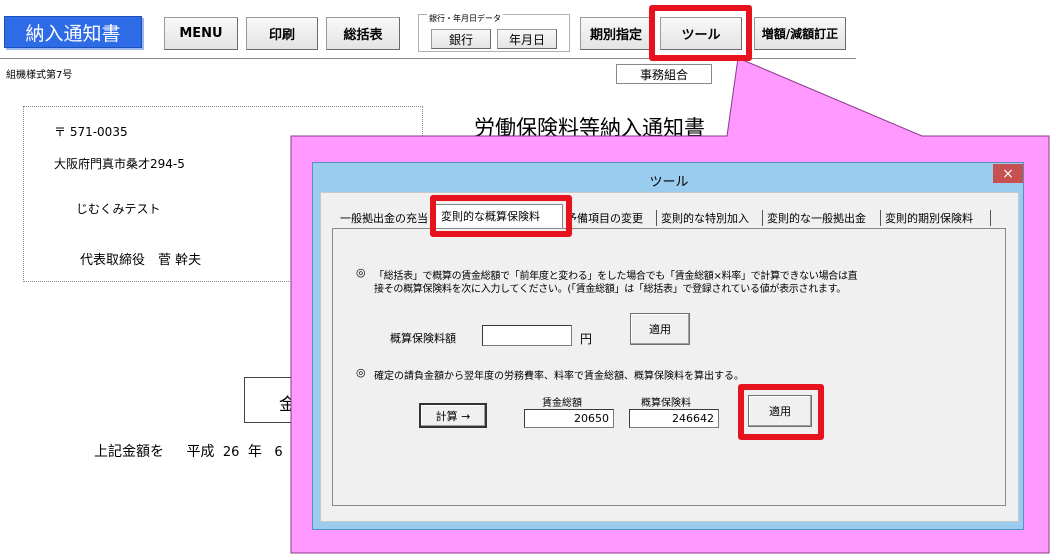 Image resolution: width=1056 pixels, height=560 pixels. What do you see at coordinates (816, 218) in the screenshot?
I see `tab-irregular-general-contribution: 変則的な一般拠出金` at bounding box center [816, 218].